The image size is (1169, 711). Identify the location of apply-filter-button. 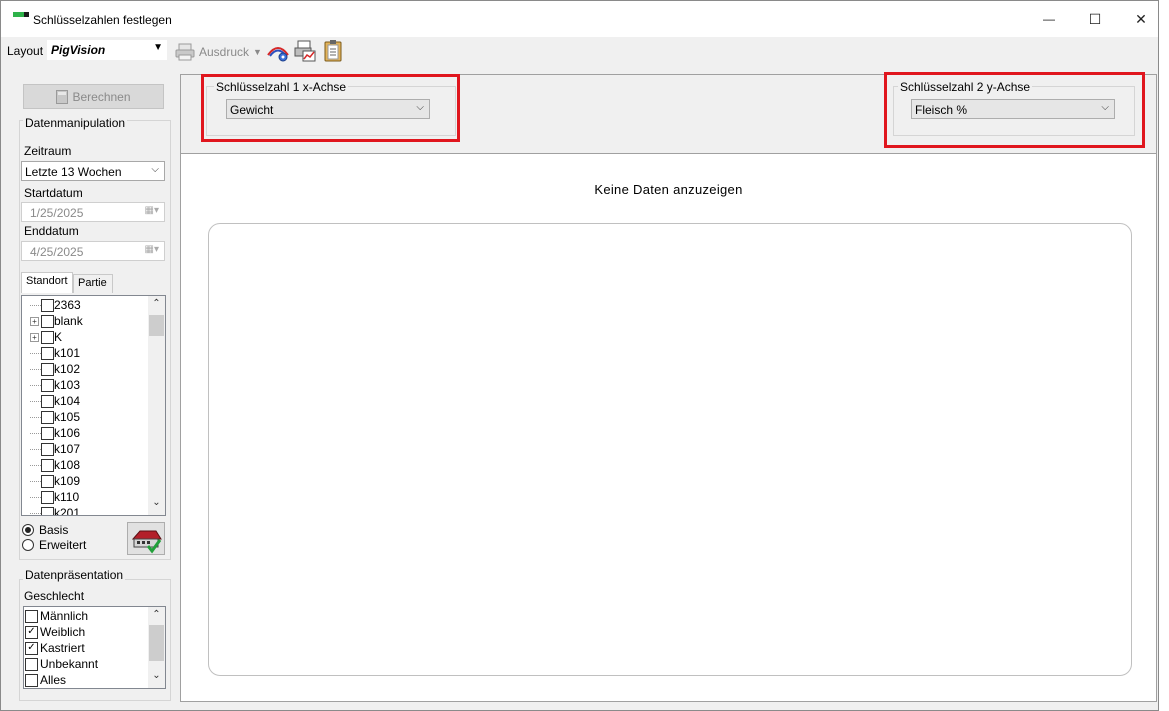
(146, 538).